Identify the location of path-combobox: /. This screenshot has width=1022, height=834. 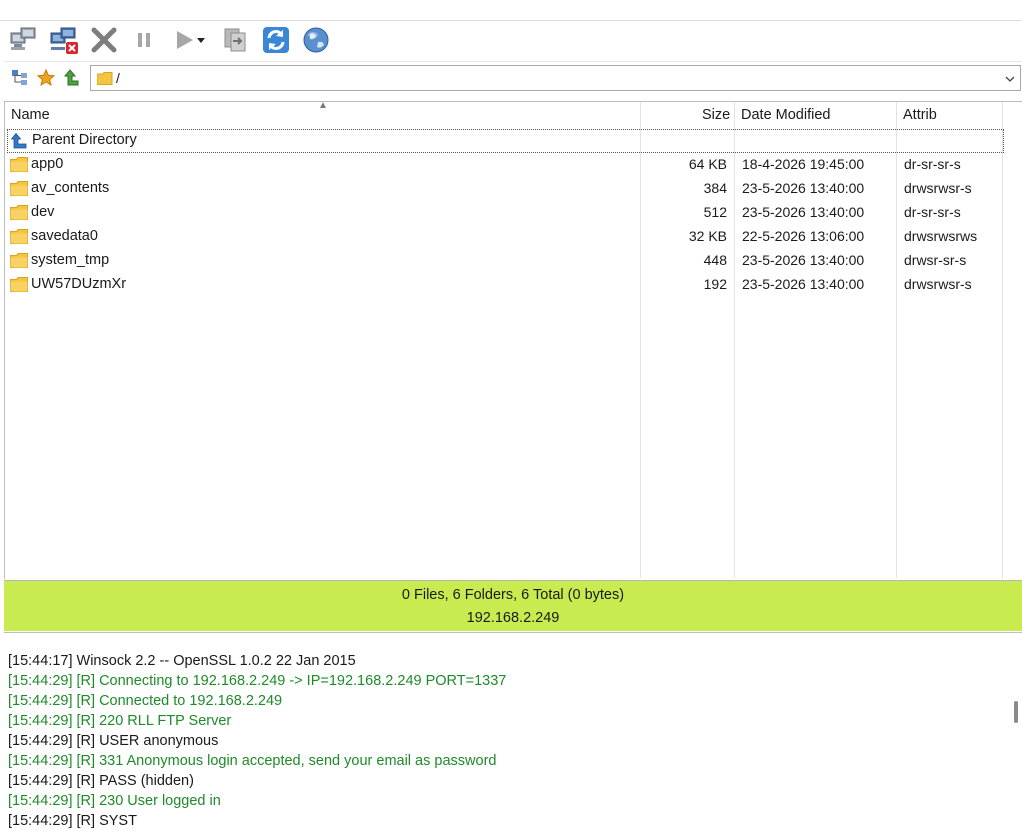
(555, 78).